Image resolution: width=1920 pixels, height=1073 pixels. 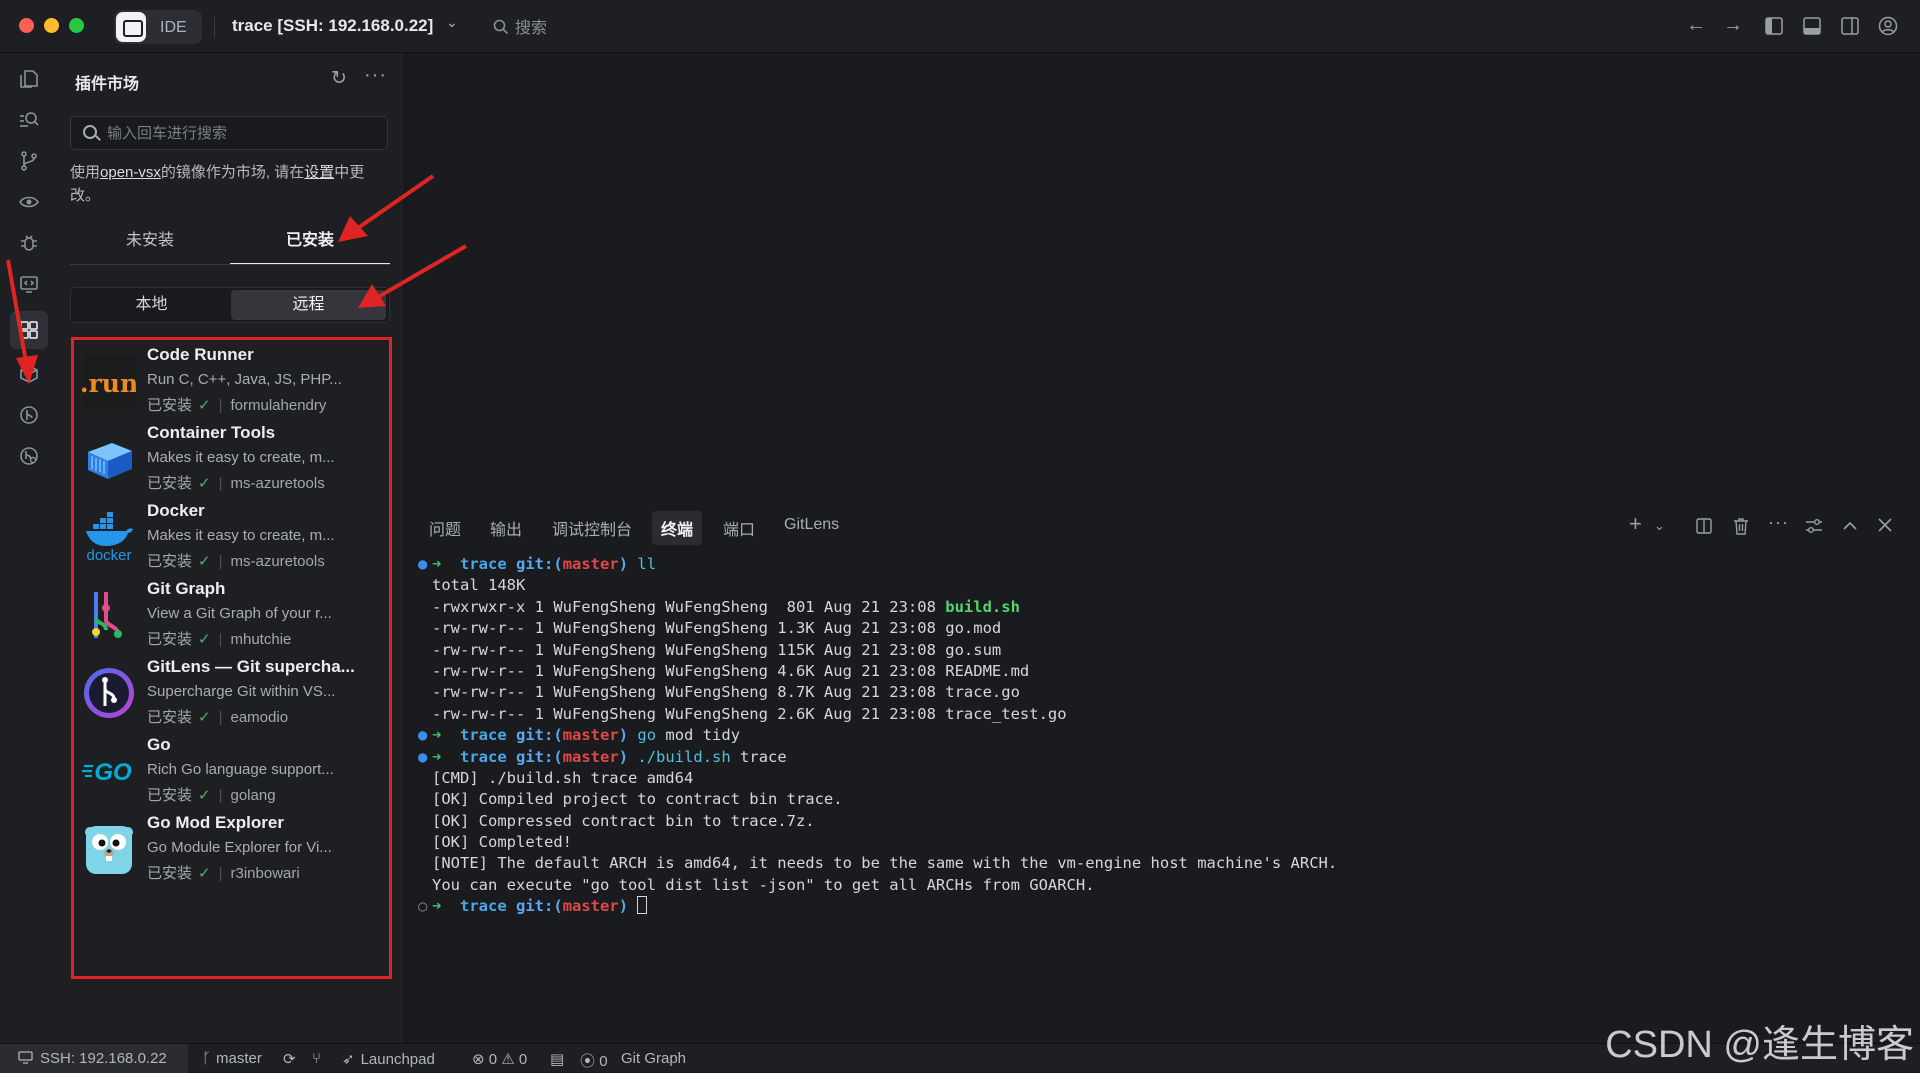 I want to click on remote-explorer-icon, so click(x=29, y=284).